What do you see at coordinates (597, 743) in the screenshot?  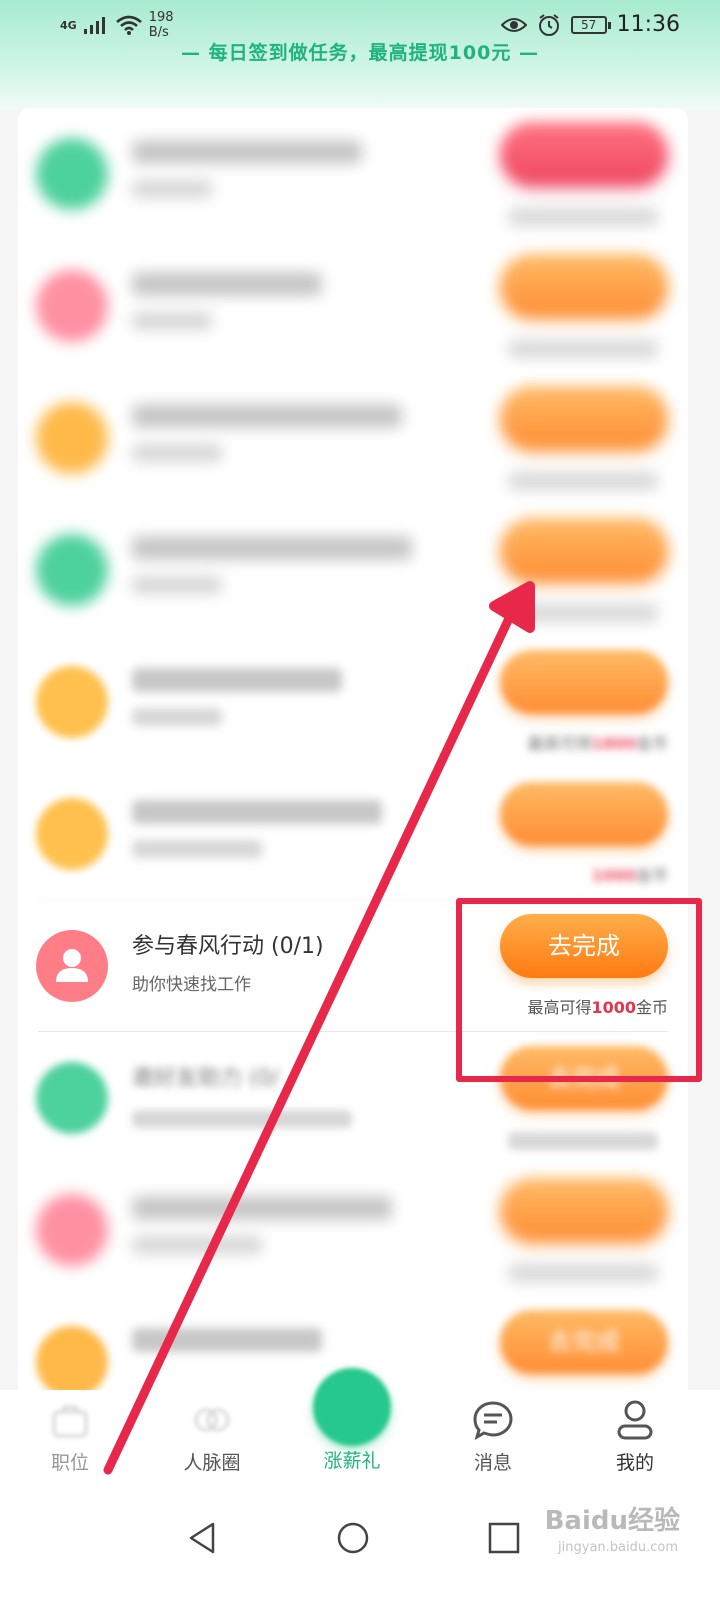 I see `task-reward: 最高可得1800金币` at bounding box center [597, 743].